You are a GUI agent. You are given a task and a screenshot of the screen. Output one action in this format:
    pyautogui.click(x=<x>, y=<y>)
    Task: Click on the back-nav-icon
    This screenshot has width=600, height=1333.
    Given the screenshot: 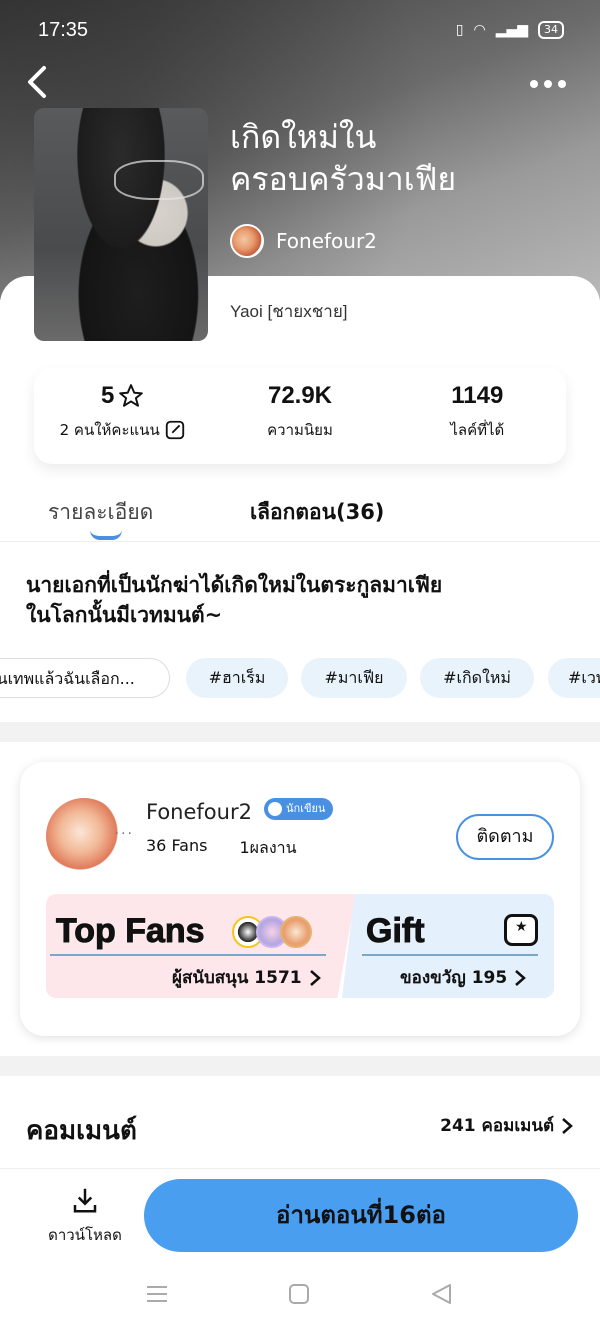 What is the action you would take?
    pyautogui.click(x=441, y=1294)
    